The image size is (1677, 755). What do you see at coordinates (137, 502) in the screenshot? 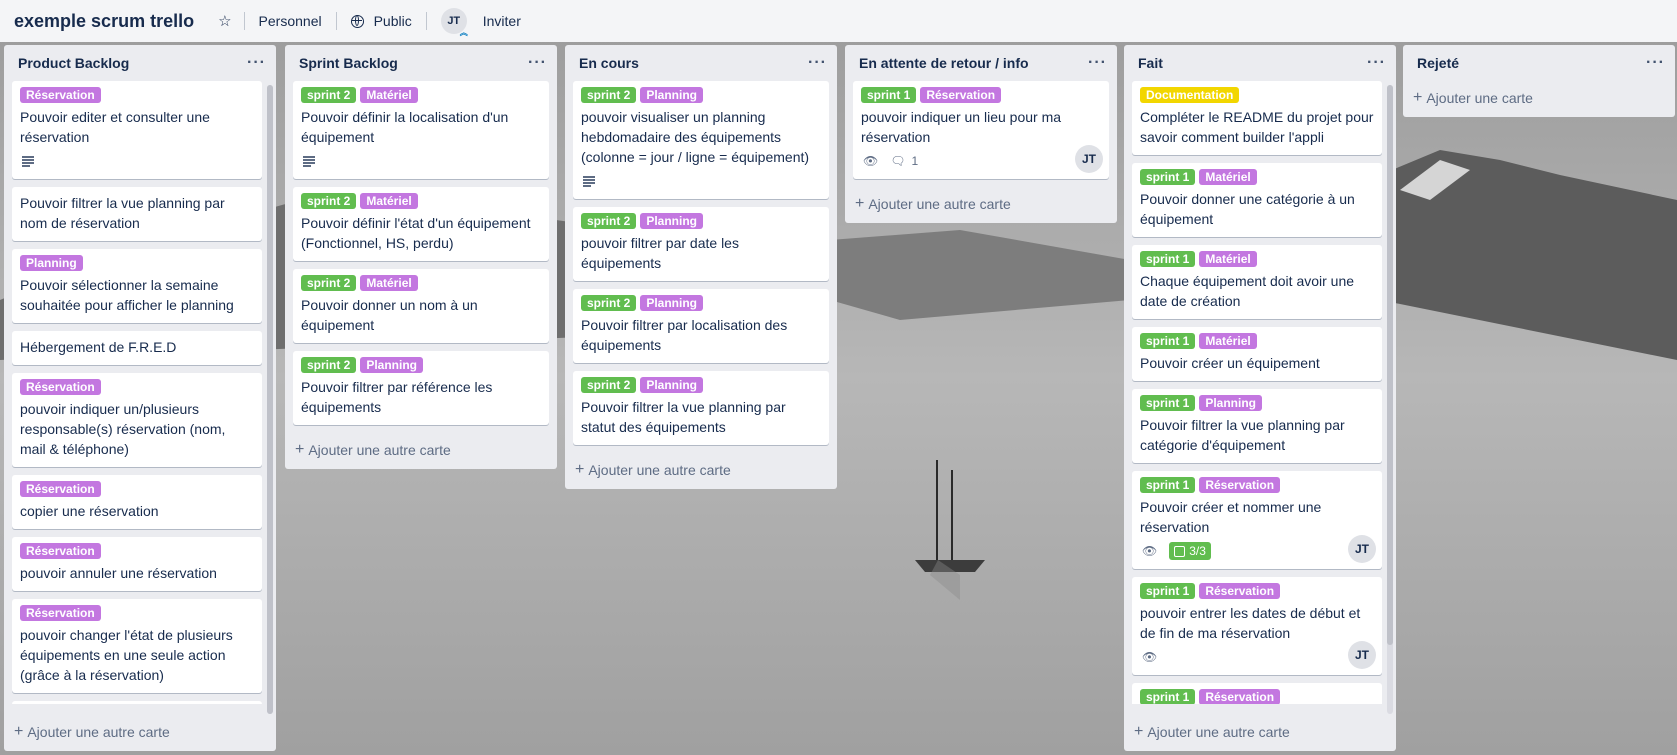
I see `card: Réservation copier une réservation` at bounding box center [137, 502].